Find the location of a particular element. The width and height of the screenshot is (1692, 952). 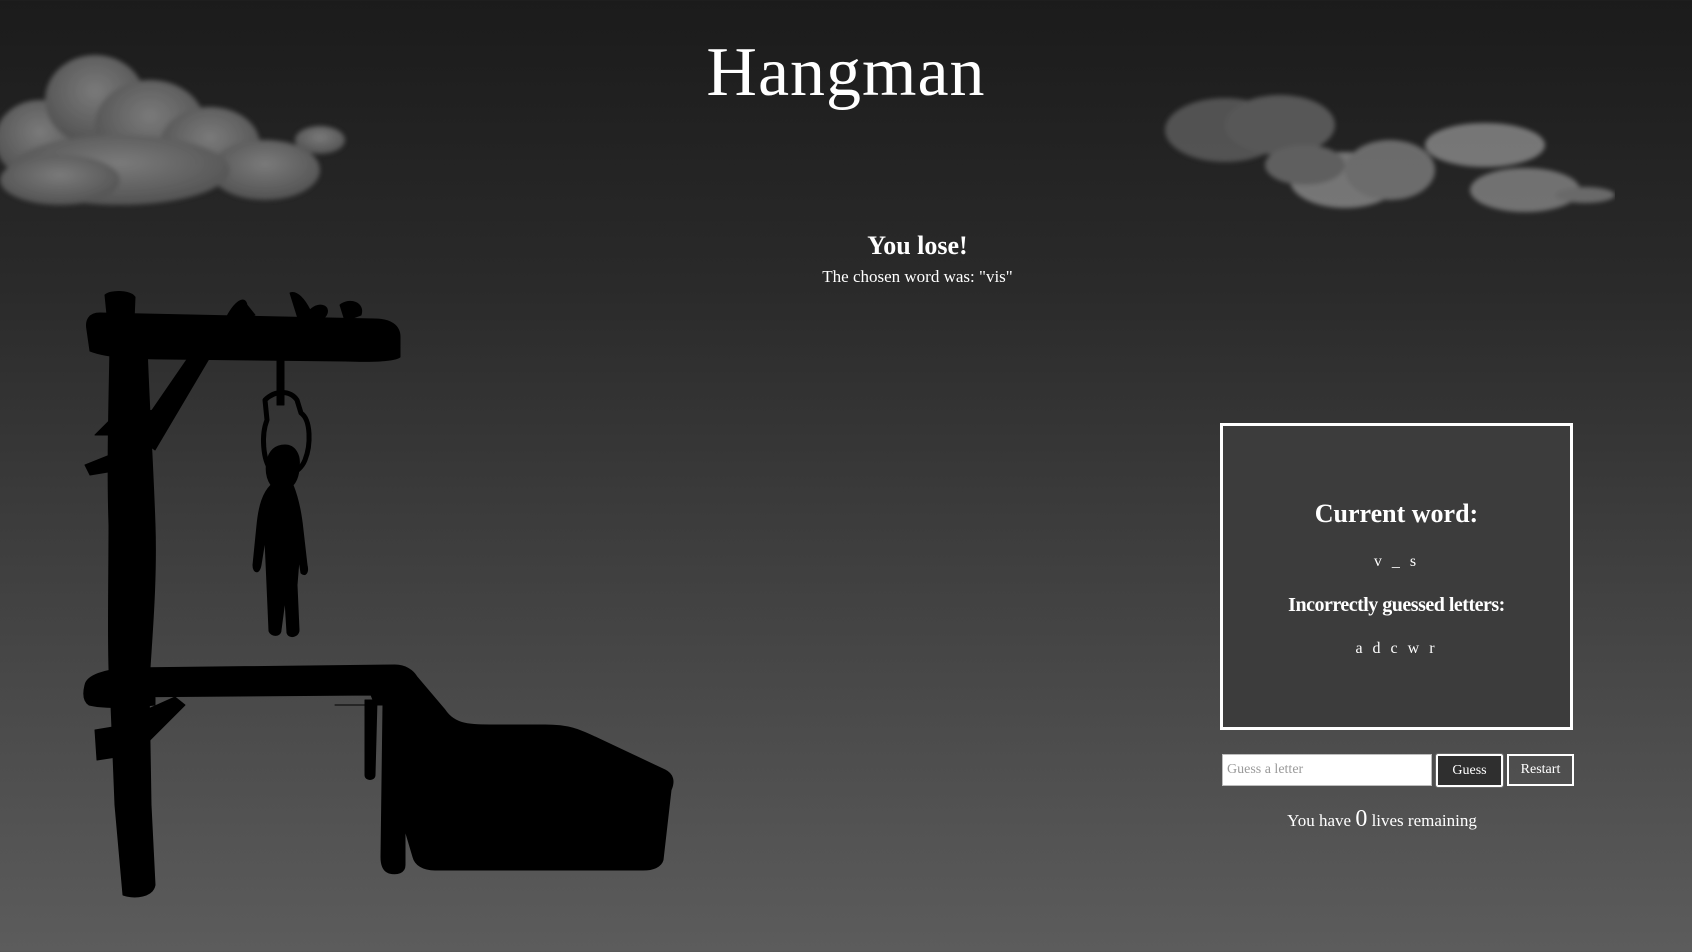

guess-button: Guess is located at coordinates (1469, 770).